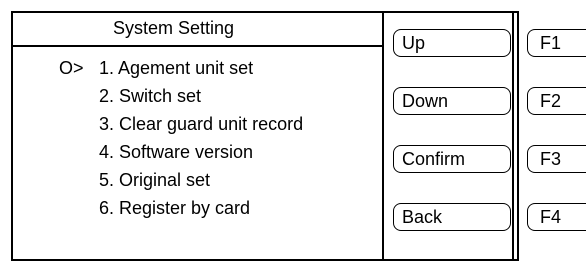 Image resolution: width=586 pixels, height=261 pixels. I want to click on f1-key: F1, so click(556, 43).